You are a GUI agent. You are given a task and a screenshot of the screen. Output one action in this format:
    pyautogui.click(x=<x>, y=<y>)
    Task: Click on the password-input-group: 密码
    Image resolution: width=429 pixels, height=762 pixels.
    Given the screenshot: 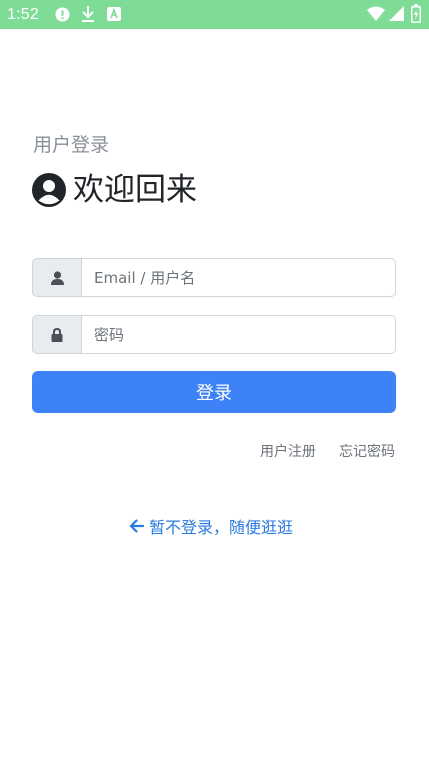 What is the action you would take?
    pyautogui.click(x=214, y=334)
    